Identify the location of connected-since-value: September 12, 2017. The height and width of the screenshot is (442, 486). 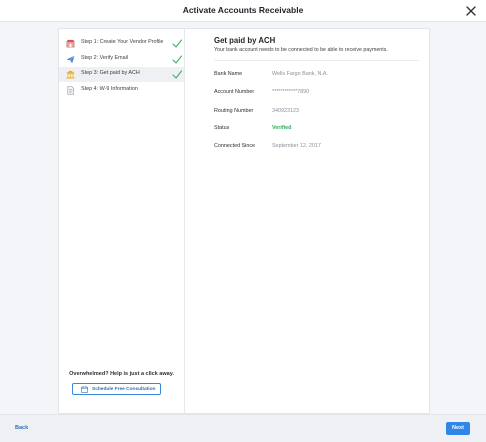
(296, 146).